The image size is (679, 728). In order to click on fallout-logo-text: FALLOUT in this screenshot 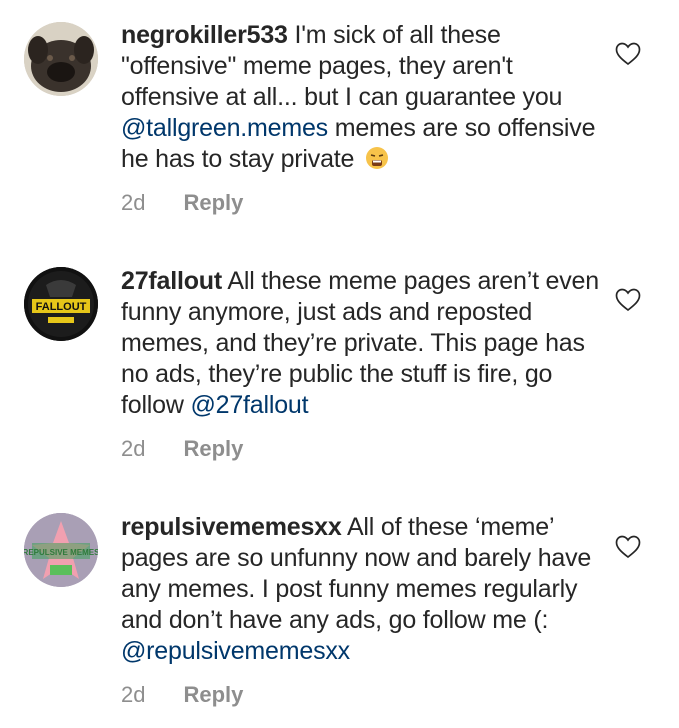, I will do `click(61, 307)`.